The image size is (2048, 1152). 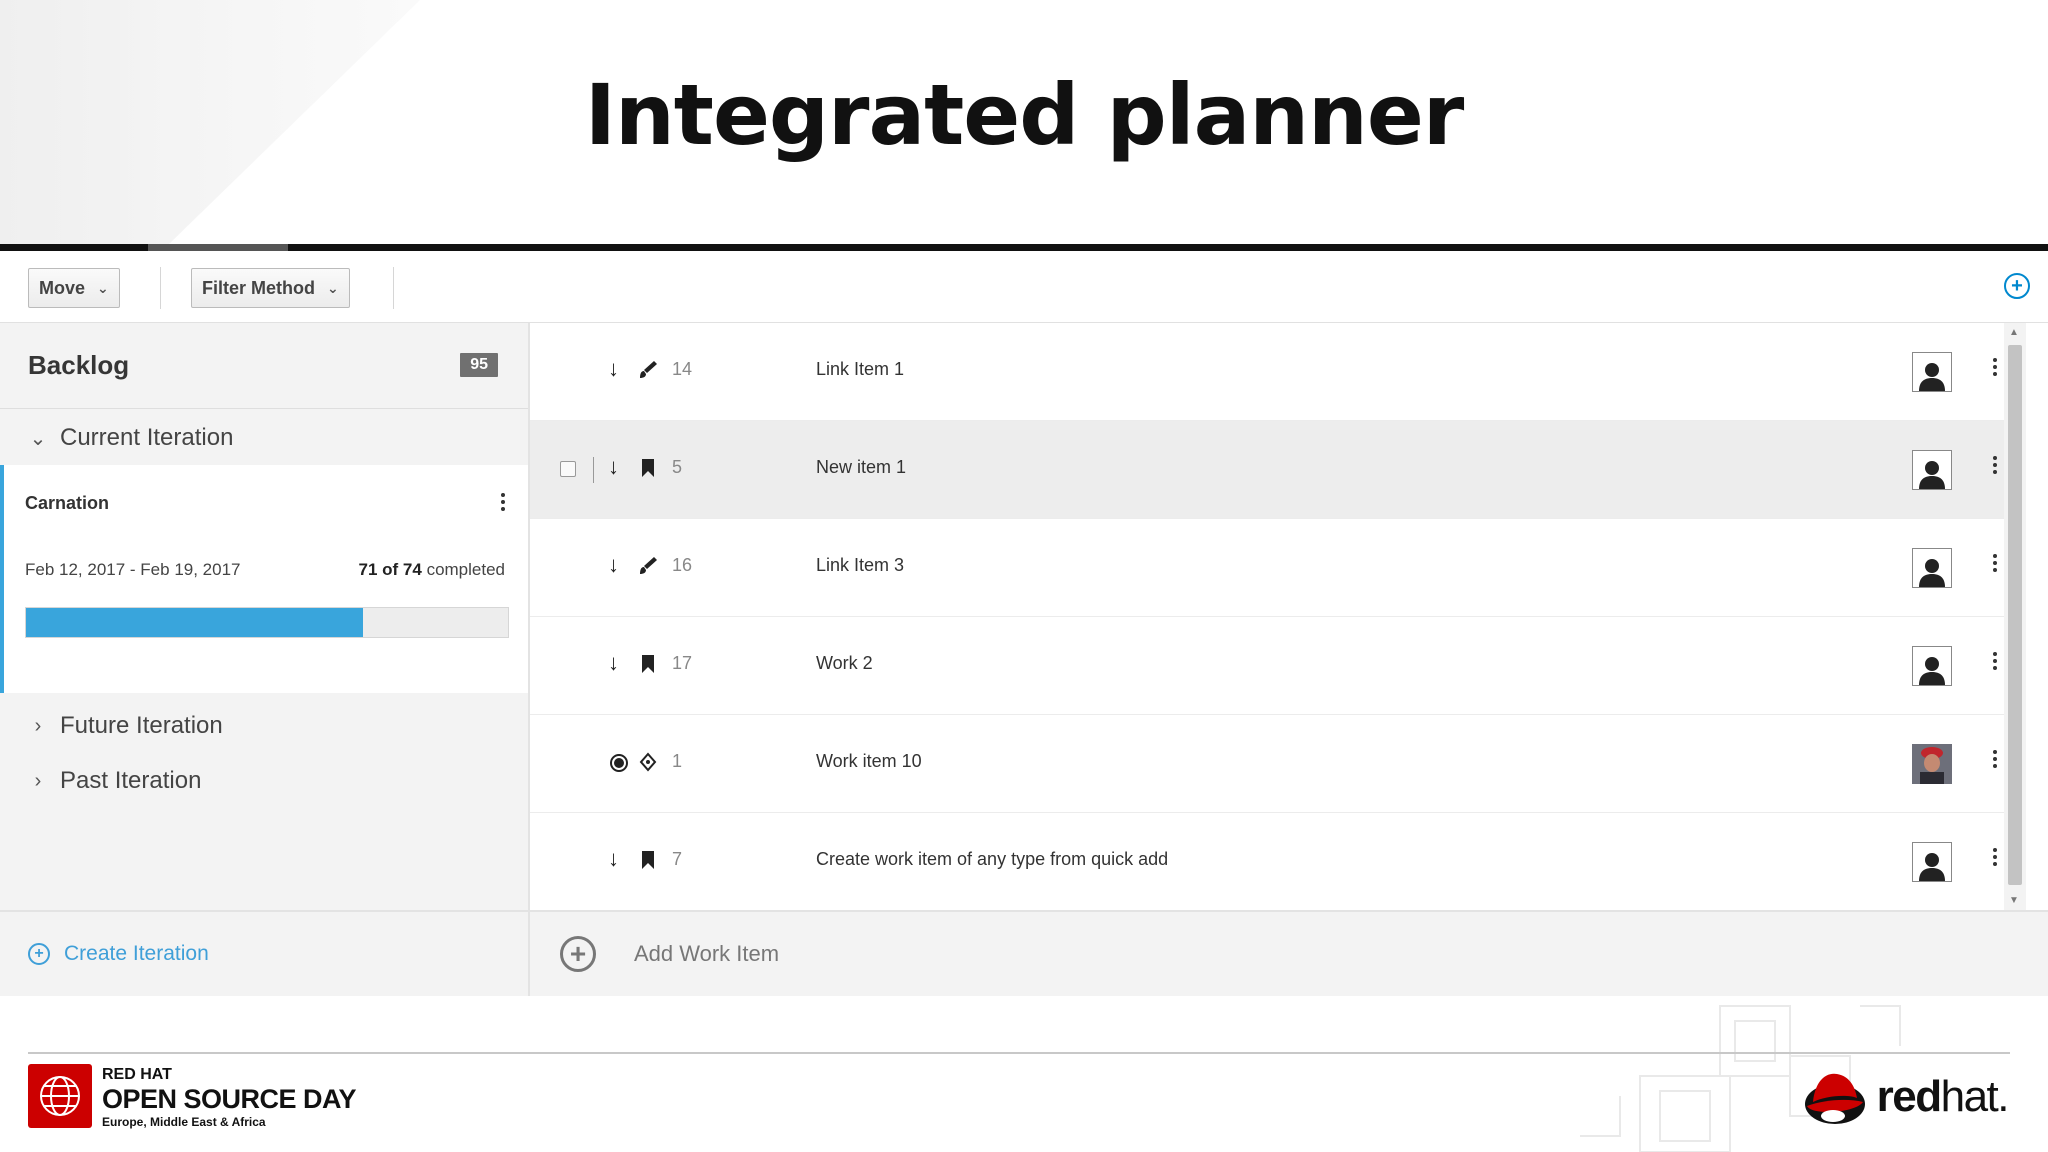 I want to click on work-item-number: 1, so click(x=677, y=761).